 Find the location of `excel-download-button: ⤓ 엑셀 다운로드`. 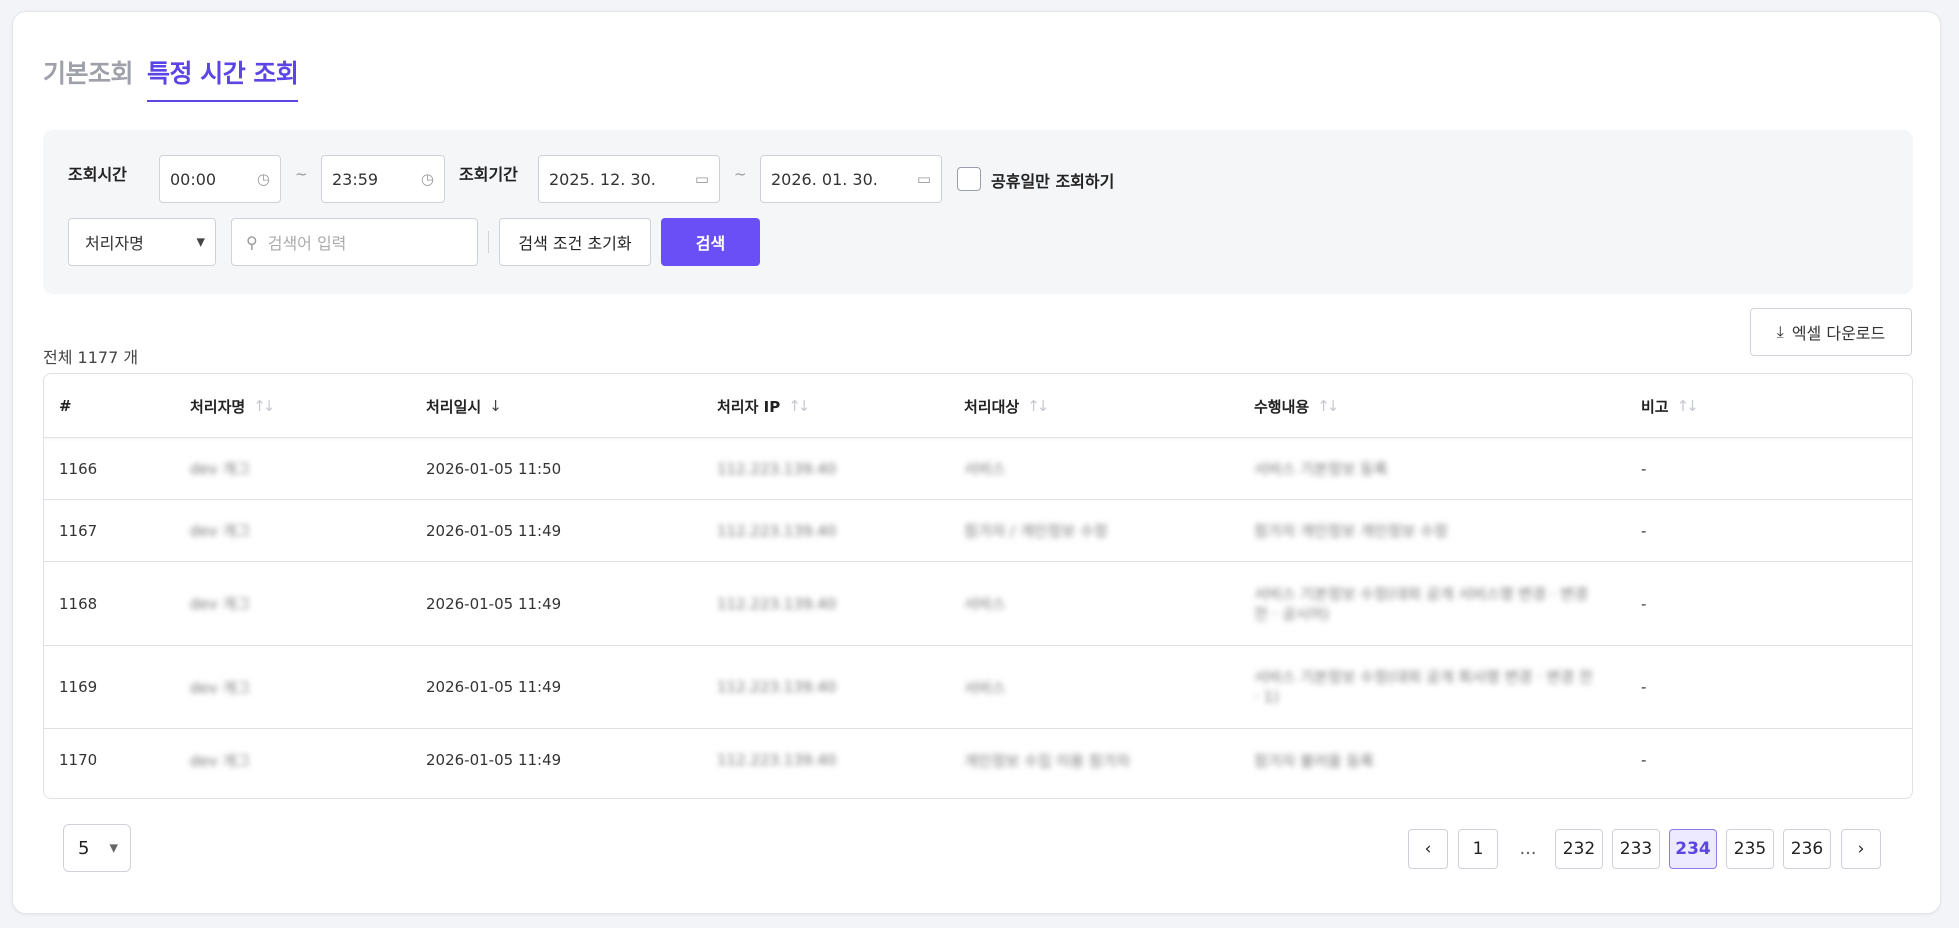

excel-download-button: ⤓ 엑셀 다운로드 is located at coordinates (1831, 332).